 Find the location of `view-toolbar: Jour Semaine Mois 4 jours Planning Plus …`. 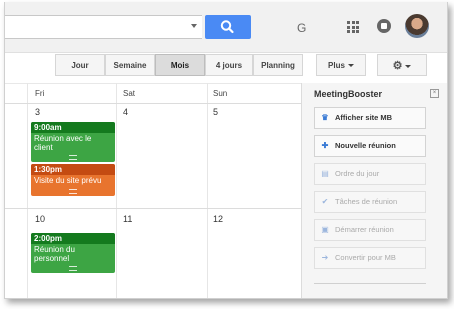

view-toolbar: Jour Semaine Mois 4 jours Planning Plus … is located at coordinates (226, 68).